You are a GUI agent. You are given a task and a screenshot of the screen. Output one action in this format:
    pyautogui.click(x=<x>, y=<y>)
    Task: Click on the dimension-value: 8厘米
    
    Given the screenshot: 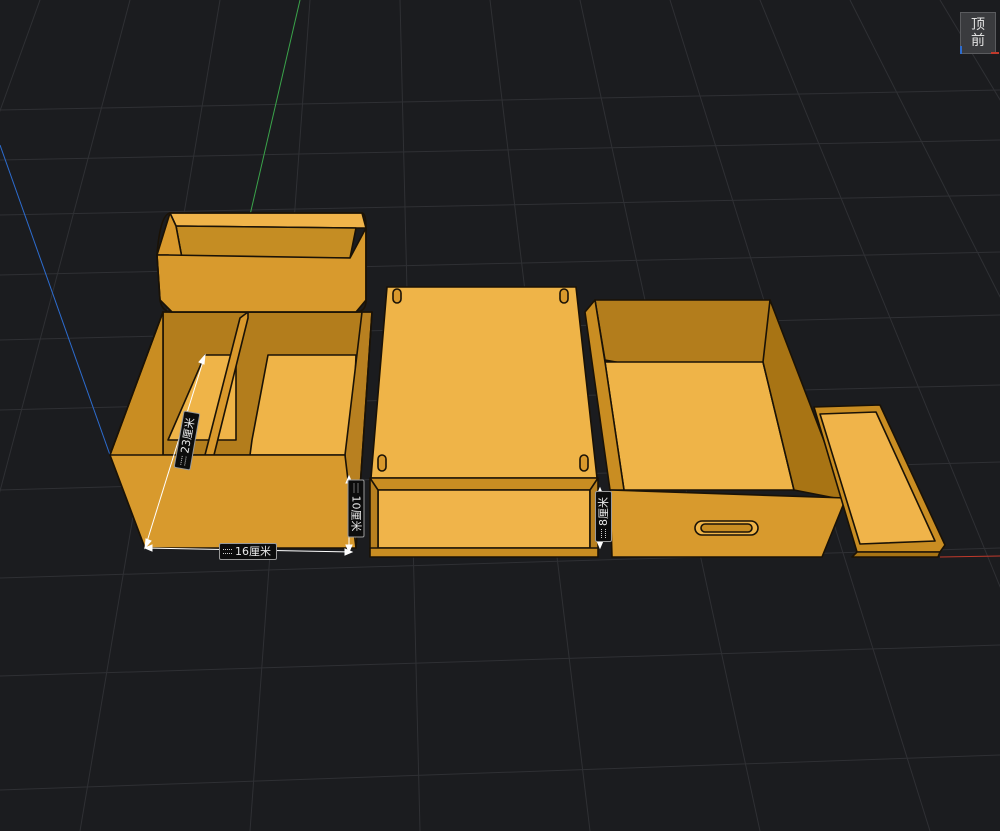 What is the action you would take?
    pyautogui.click(x=603, y=511)
    